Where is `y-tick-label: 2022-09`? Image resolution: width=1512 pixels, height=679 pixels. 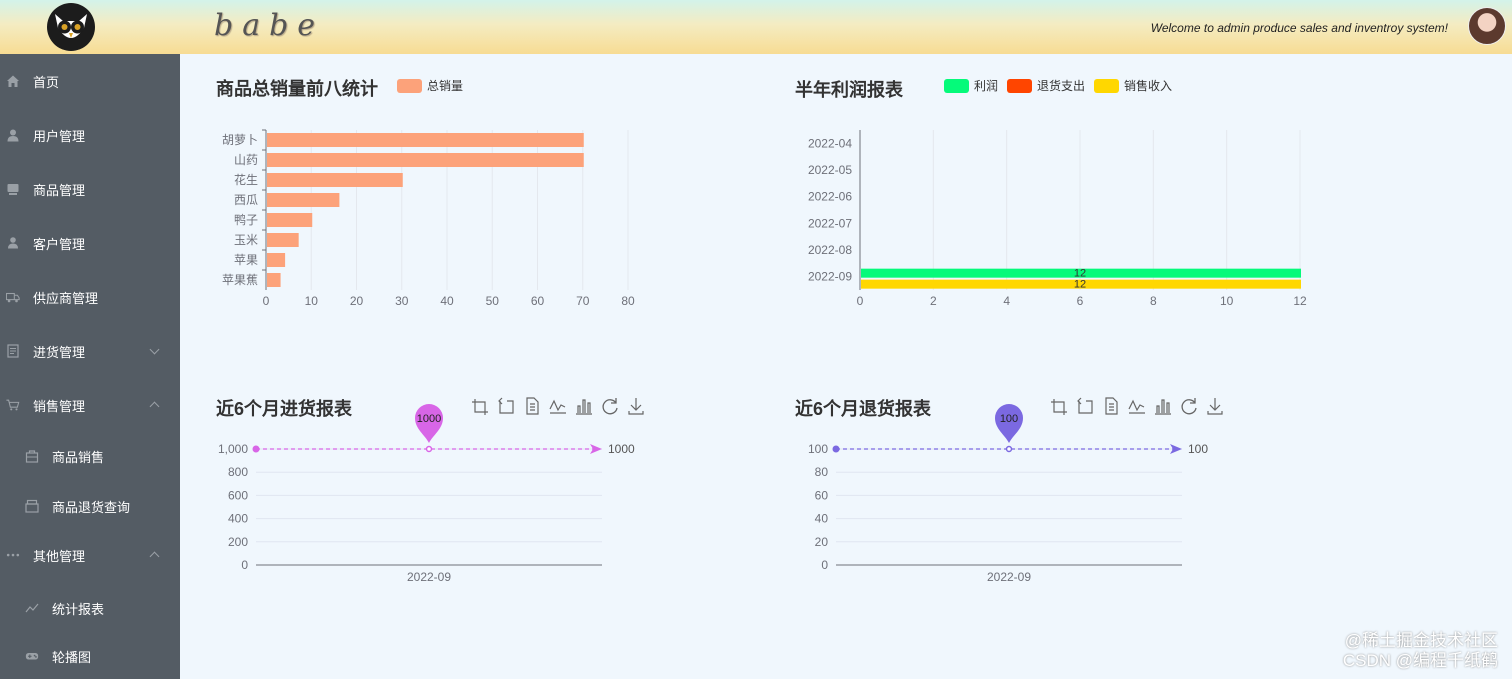 y-tick-label: 2022-09 is located at coordinates (830, 277).